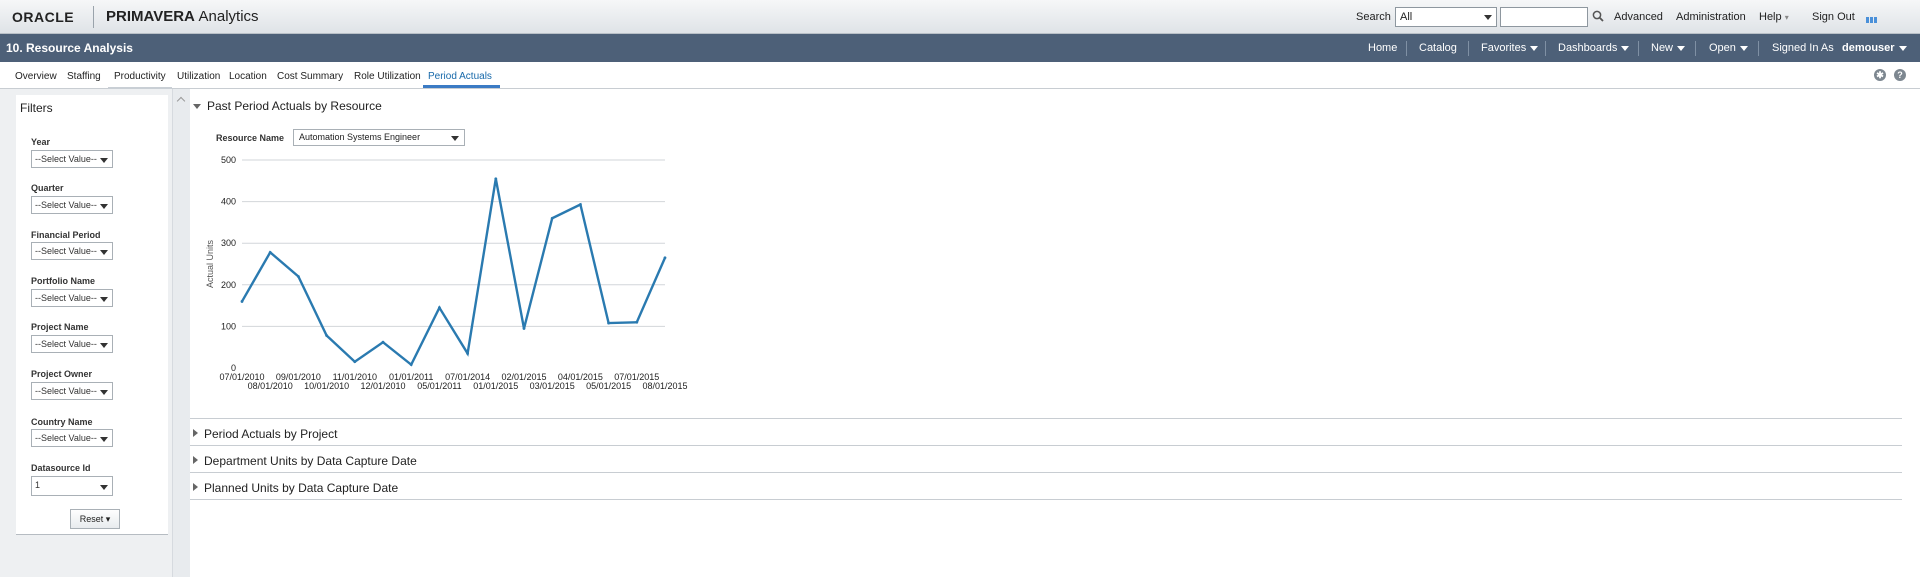 The height and width of the screenshot is (577, 1920). I want to click on series-line, so click(453, 272).